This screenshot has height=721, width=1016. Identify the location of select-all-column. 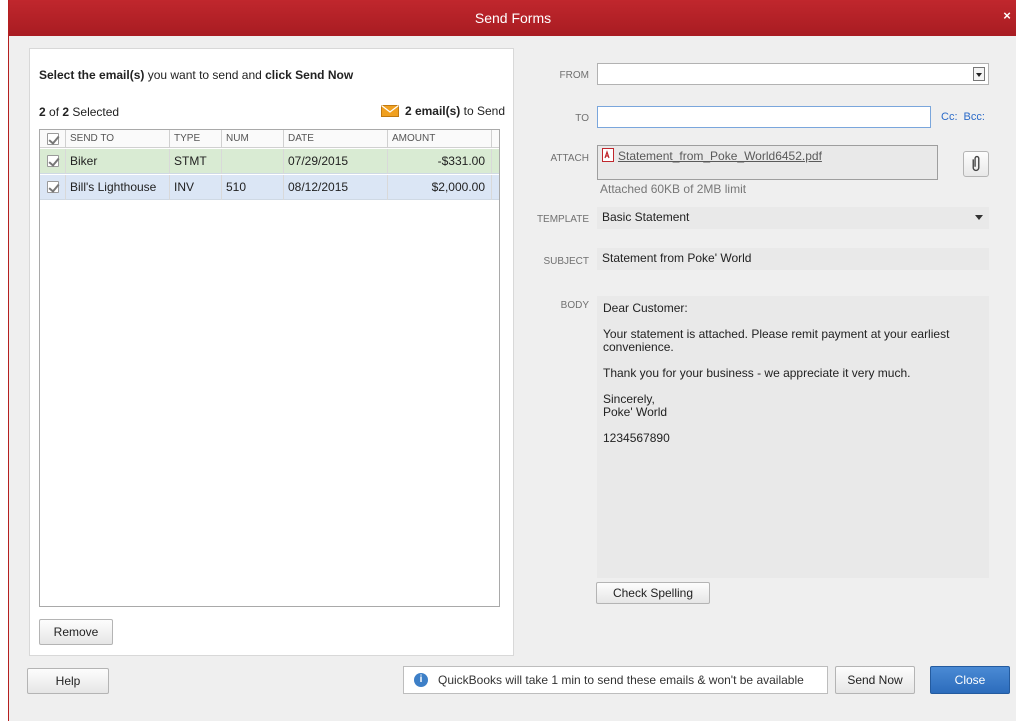
(53, 138).